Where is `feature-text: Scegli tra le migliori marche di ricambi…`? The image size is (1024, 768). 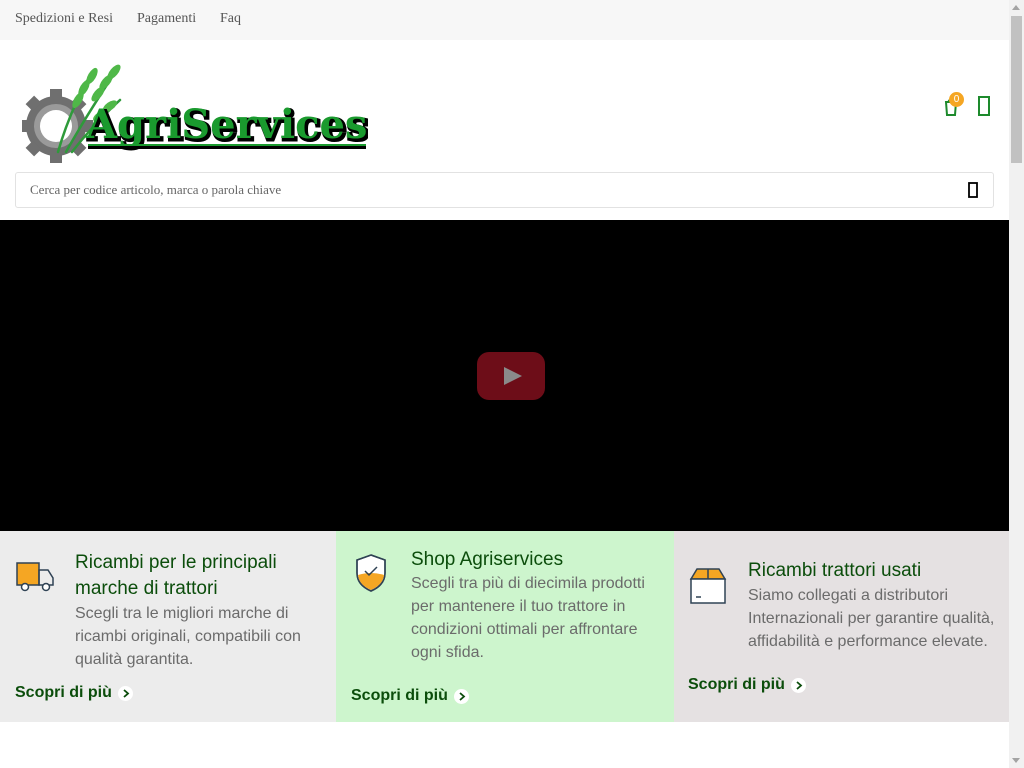 feature-text: Scegli tra le migliori marche di ricambi… is located at coordinates (188, 636).